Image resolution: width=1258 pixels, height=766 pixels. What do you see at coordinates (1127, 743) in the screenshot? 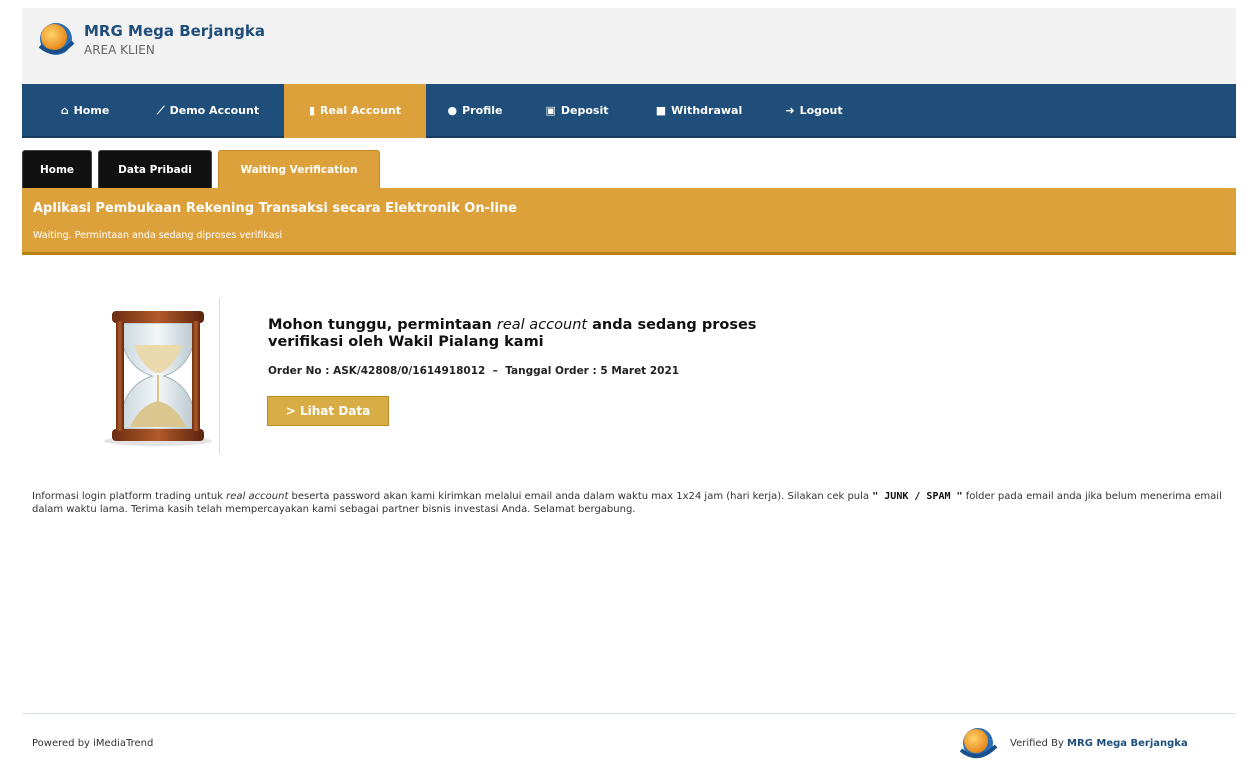
I see `verified-brand: MRG Mega Berjangka` at bounding box center [1127, 743].